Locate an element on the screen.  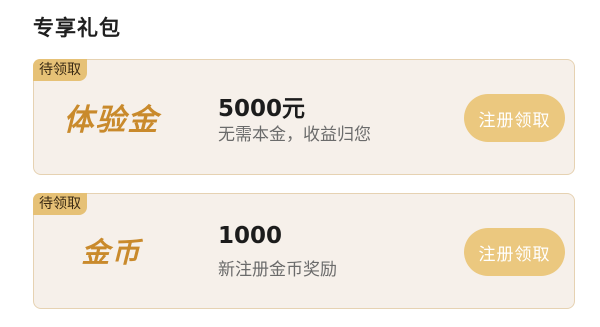
trial-fund-logo: 体验金 is located at coordinates (111, 120).